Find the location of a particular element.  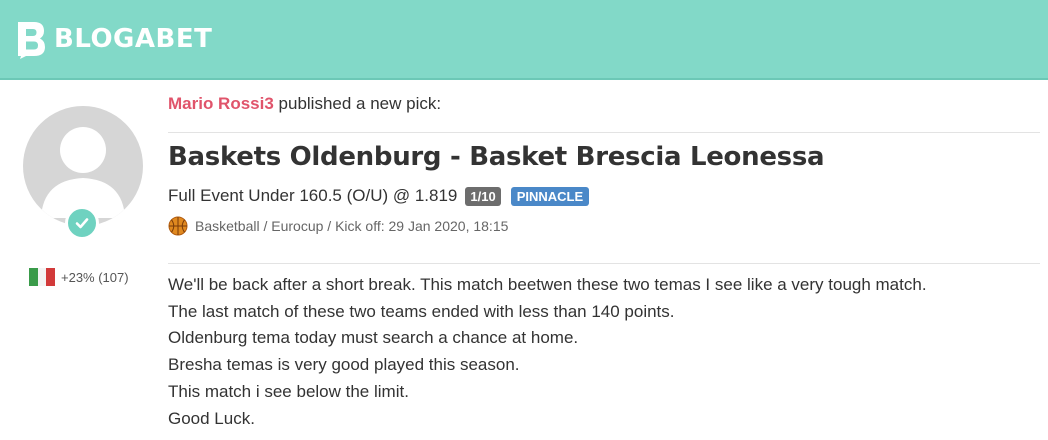

pick-text: Full Event Under 160.5 (O/U) @ 1.819 is located at coordinates (313, 195).